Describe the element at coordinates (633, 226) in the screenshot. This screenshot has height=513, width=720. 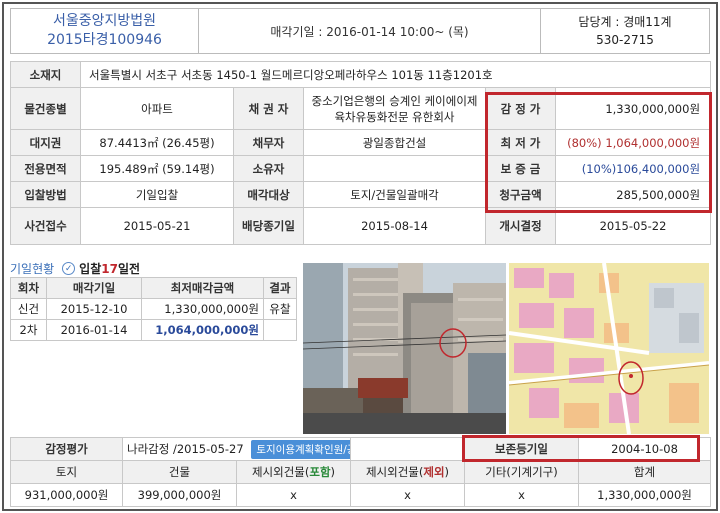
I see `decision-value: 2015-05-22` at that location.